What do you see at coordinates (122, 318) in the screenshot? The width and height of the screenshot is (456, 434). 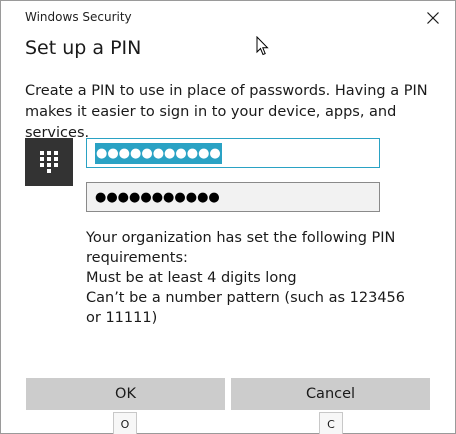 I see `requirement-no-pattern-cont: or 11111)` at bounding box center [122, 318].